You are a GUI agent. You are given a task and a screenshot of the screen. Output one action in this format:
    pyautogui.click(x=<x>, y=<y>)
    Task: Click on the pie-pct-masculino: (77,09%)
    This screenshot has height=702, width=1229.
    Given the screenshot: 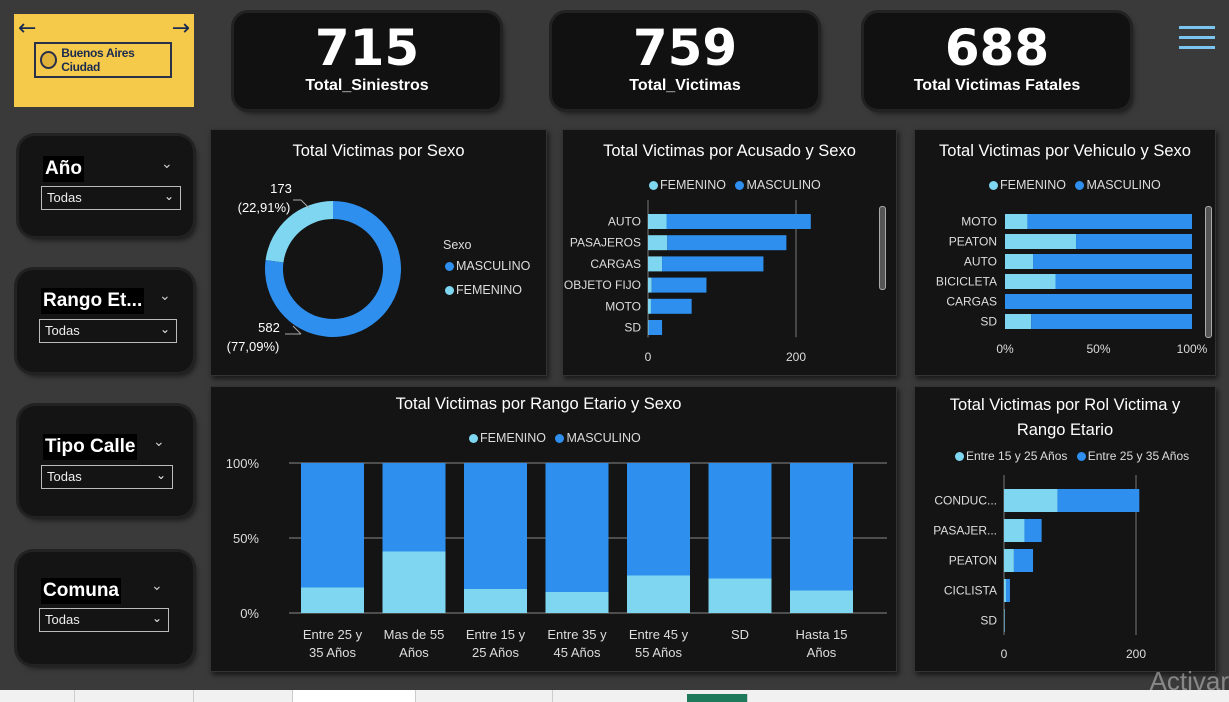 What is the action you would take?
    pyautogui.click(x=253, y=346)
    